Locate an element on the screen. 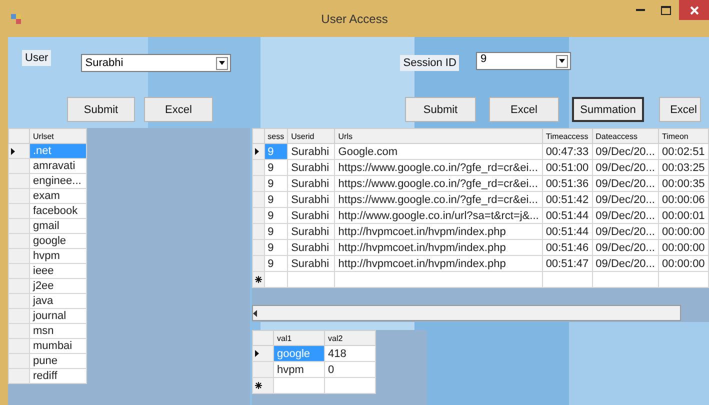  window-title: User Access is located at coordinates (354, 19).